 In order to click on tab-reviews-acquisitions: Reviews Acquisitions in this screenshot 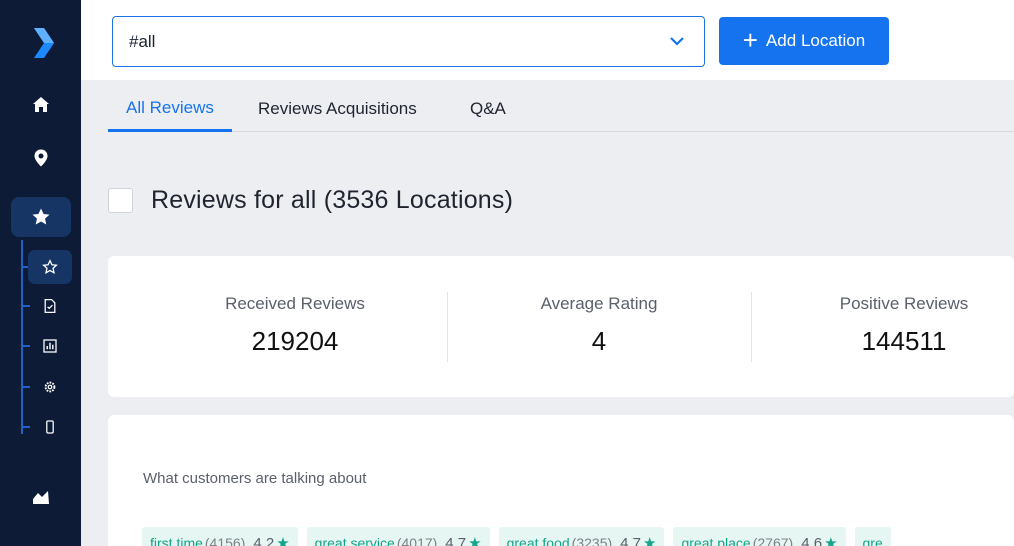, I will do `click(337, 109)`.